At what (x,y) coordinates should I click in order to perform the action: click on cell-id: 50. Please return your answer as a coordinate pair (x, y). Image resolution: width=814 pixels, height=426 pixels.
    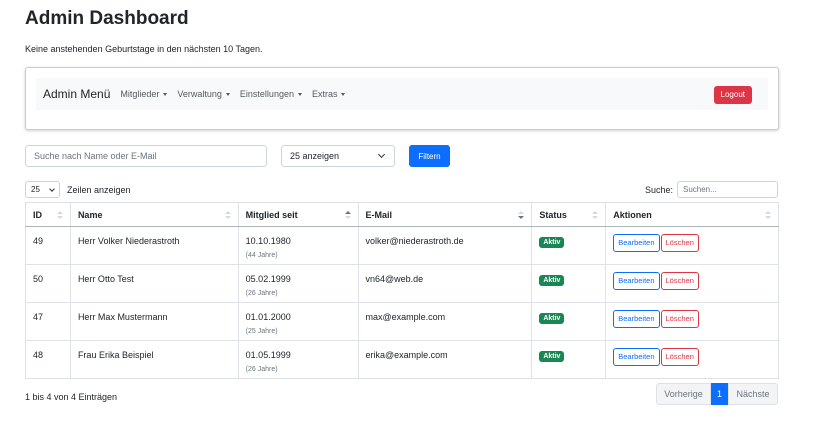
    Looking at the image, I should click on (48, 283).